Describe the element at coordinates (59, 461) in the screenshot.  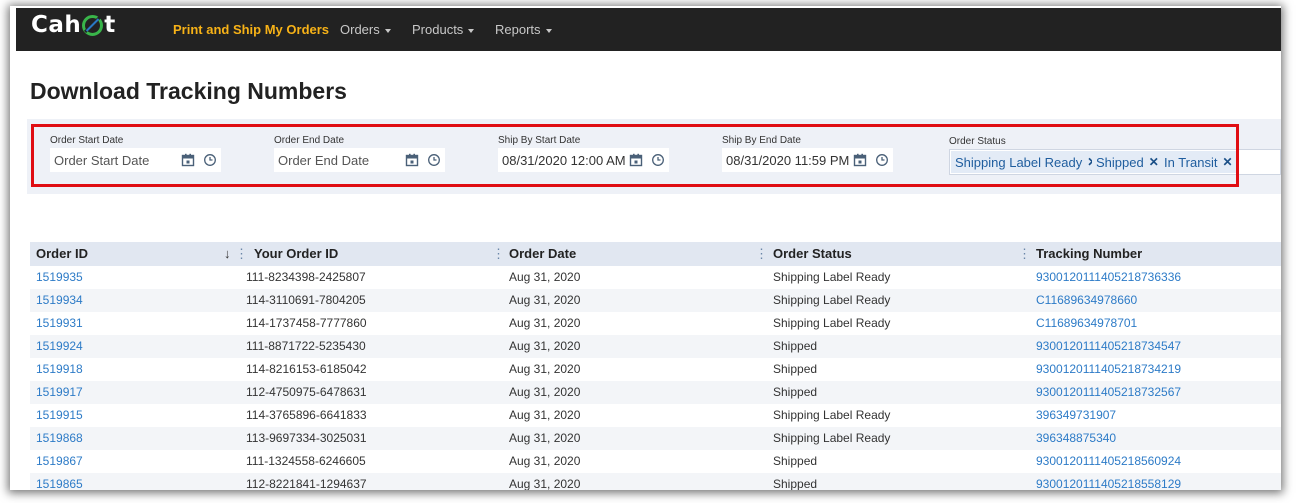
I see `order-id-link: 1519867` at that location.